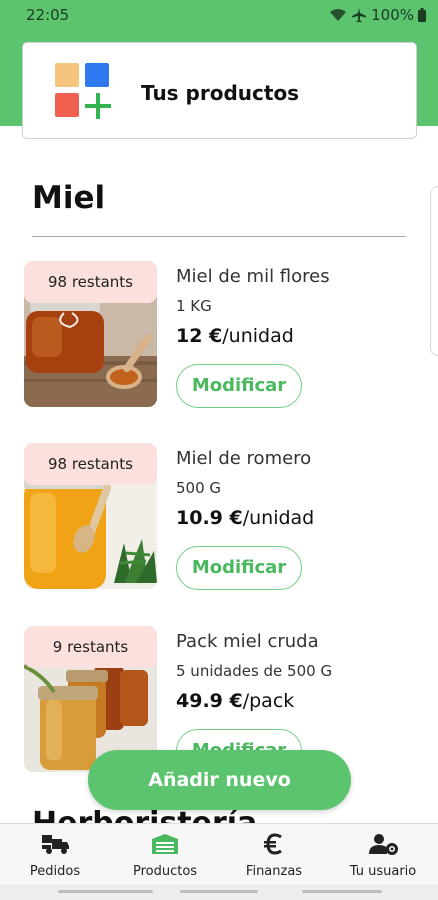 The image size is (438, 900). What do you see at coordinates (199, 336) in the screenshot?
I see `price-amount: 12 €` at bounding box center [199, 336].